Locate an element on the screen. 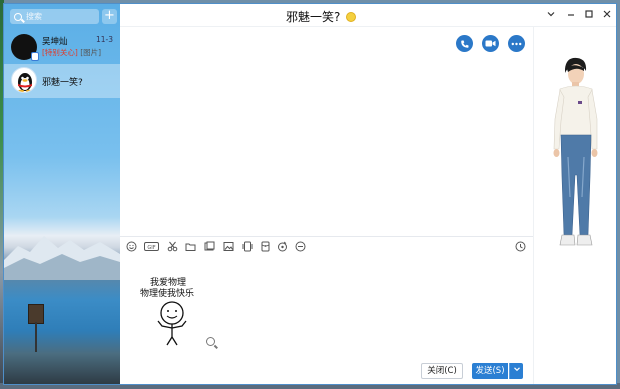 The height and width of the screenshot is (389, 620). last-message: [图片] is located at coordinates (91, 52).